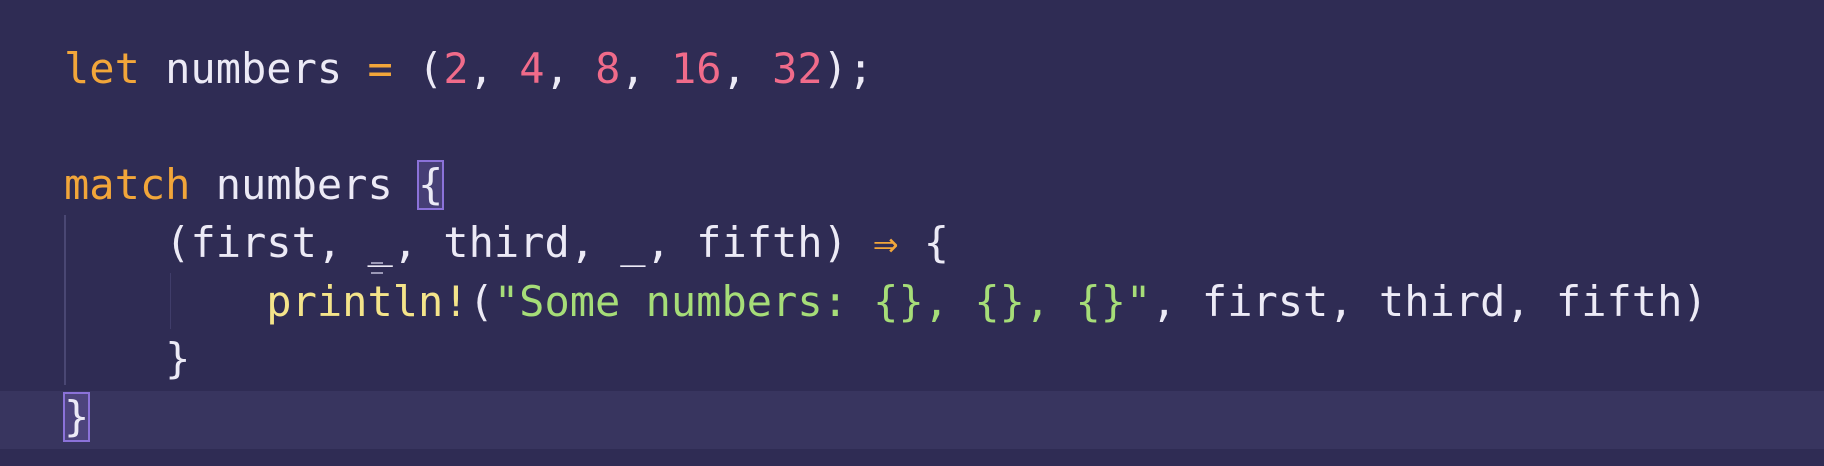 This screenshot has height=466, width=1824. What do you see at coordinates (102, 68) in the screenshot?
I see `keyword-let: let` at bounding box center [102, 68].